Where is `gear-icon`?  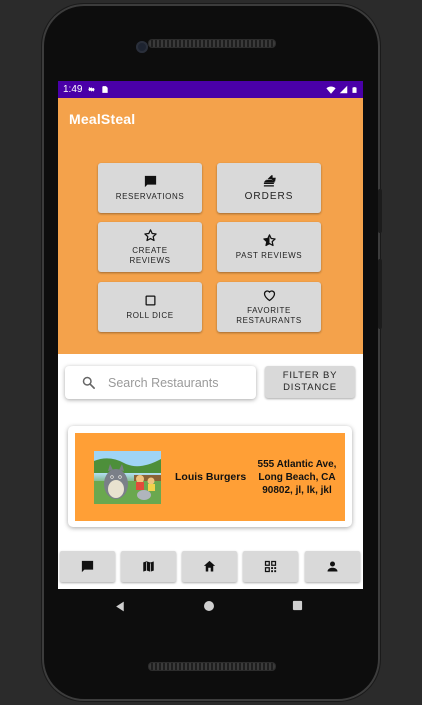
gear-icon is located at coordinates (92, 89).